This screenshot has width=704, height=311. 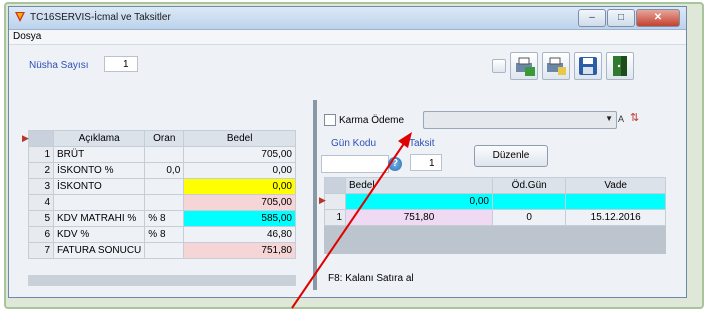 I want to click on menu-bar: Dosya, so click(x=347, y=37).